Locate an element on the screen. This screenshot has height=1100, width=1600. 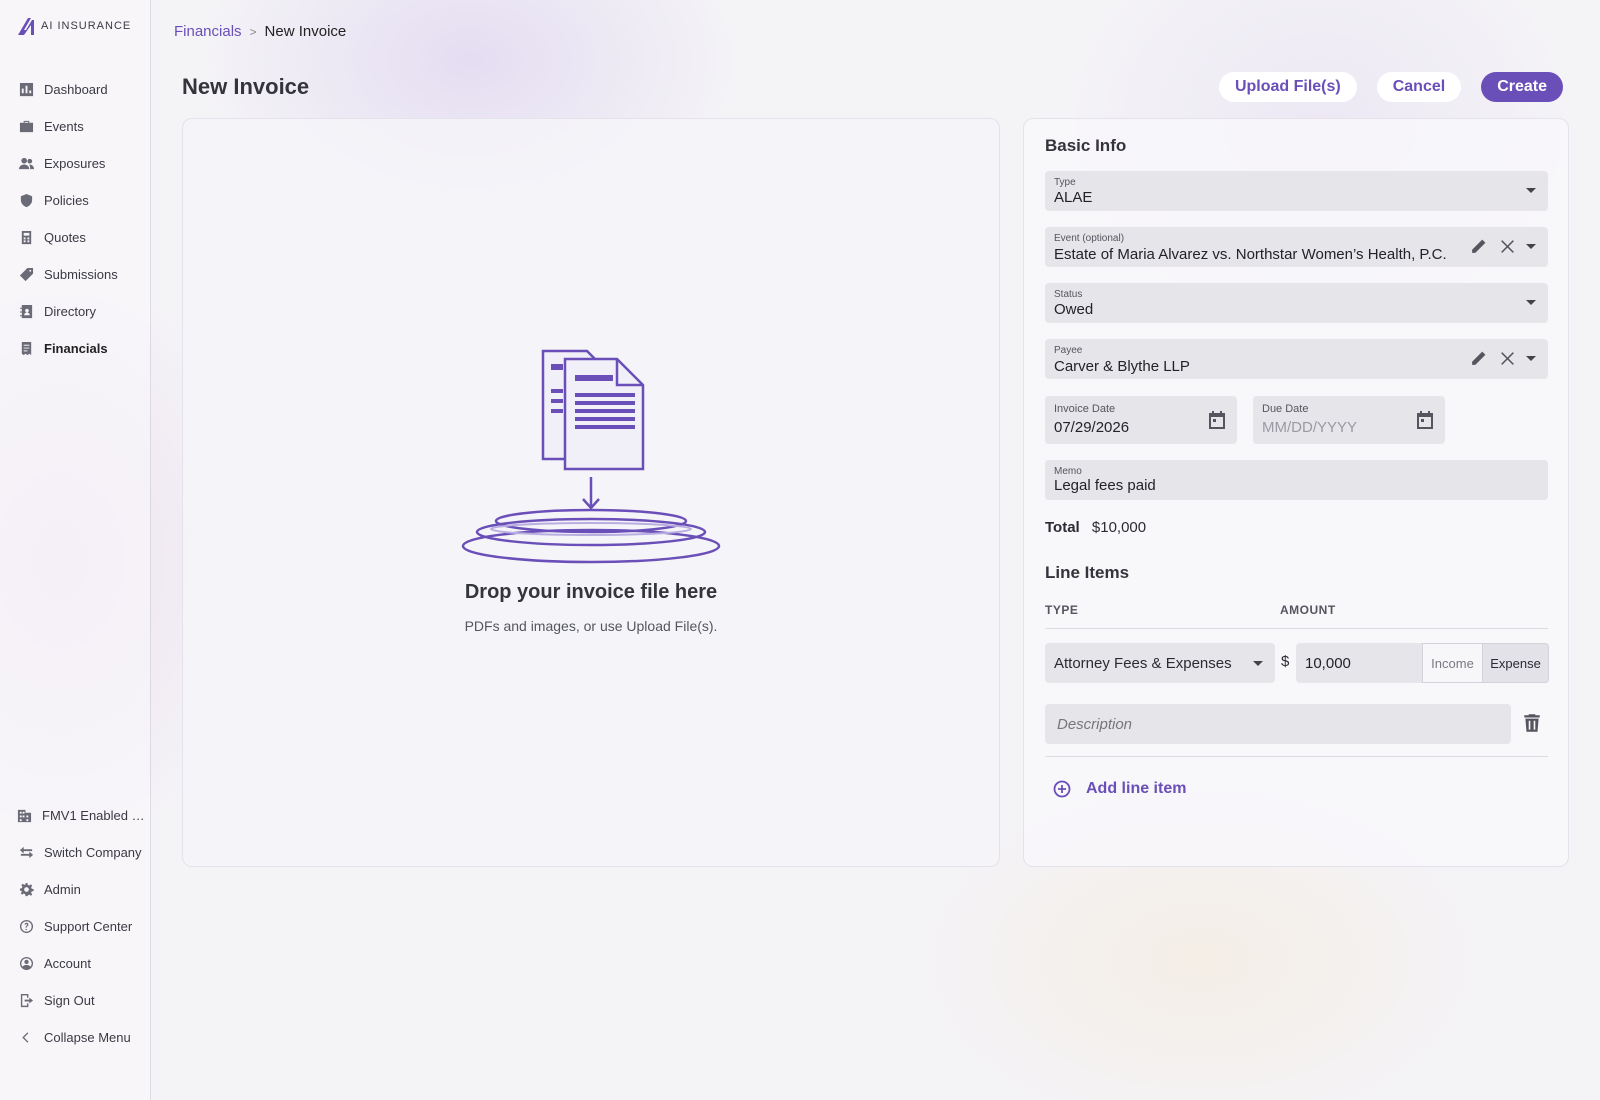
dropzone-title: Drop your invoice file here is located at coordinates (591, 592).